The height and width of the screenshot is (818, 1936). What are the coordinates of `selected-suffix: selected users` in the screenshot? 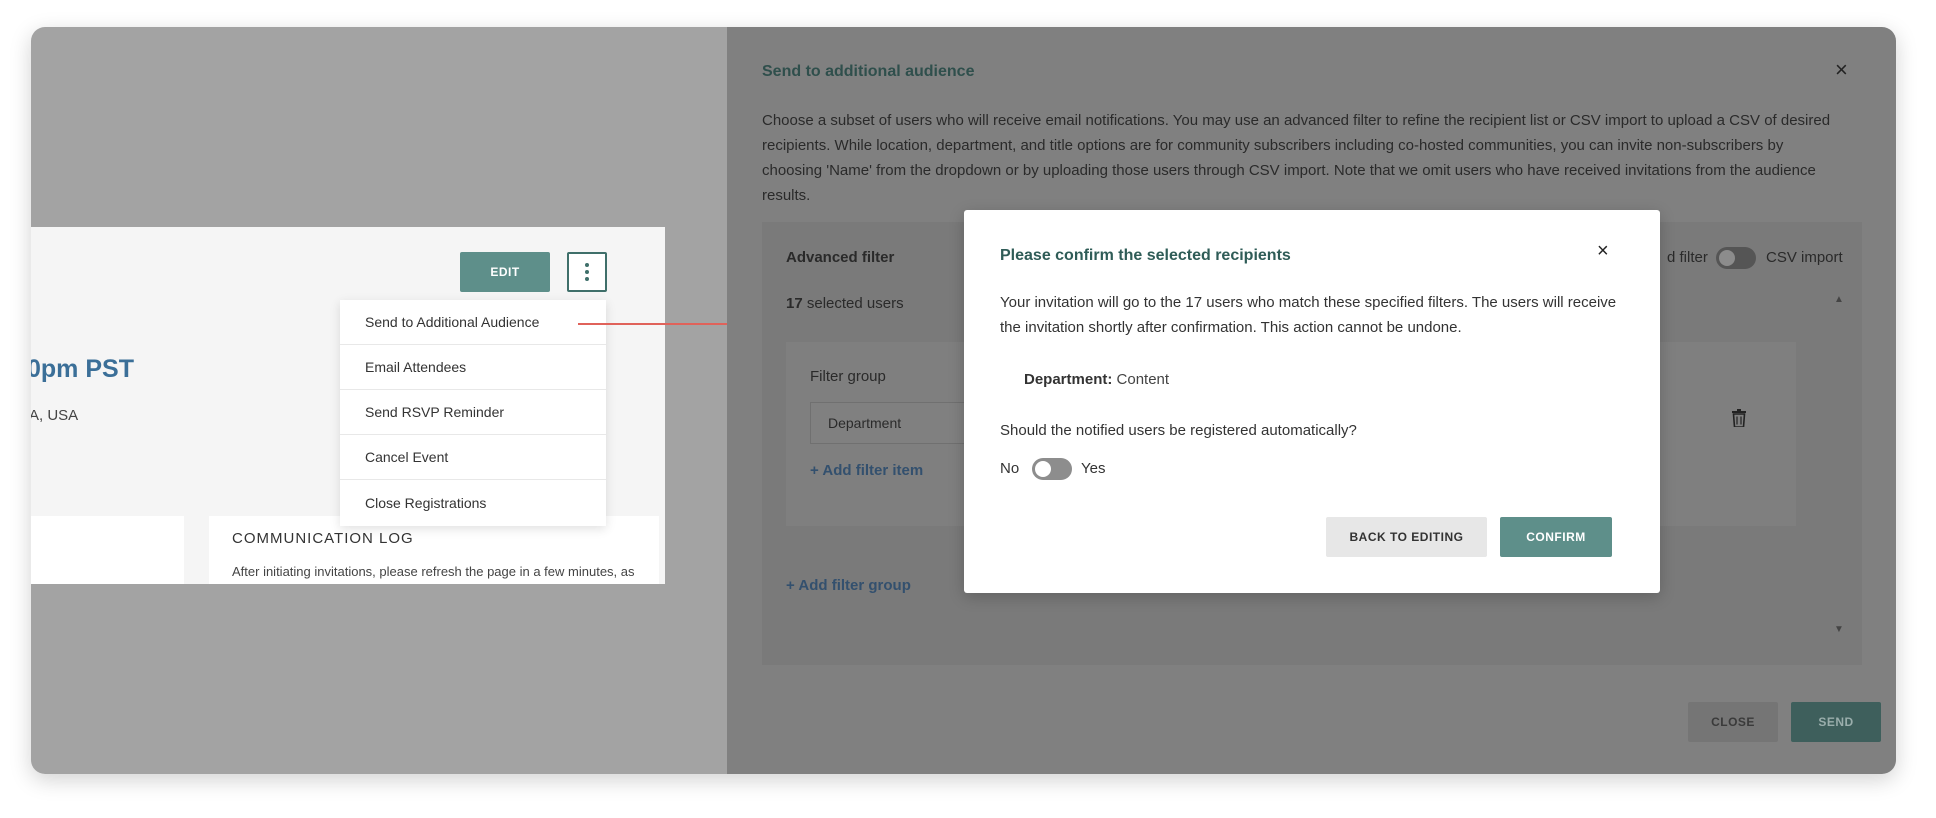 It's located at (855, 303).